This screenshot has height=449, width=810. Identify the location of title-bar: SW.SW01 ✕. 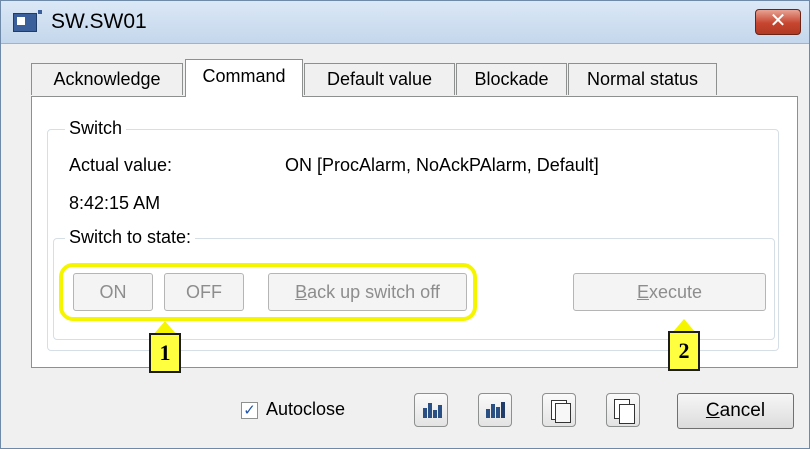
(405, 22).